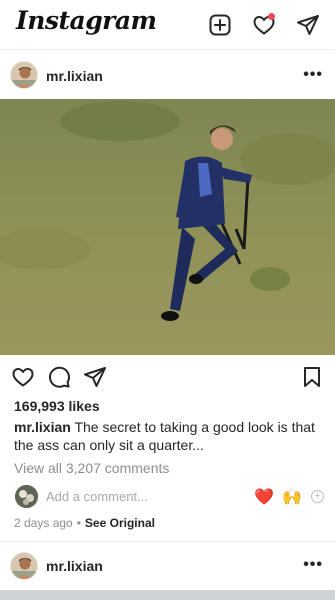 The height and width of the screenshot is (600, 335). I want to click on quick-reaction-raised-hands: 🙌, so click(292, 497).